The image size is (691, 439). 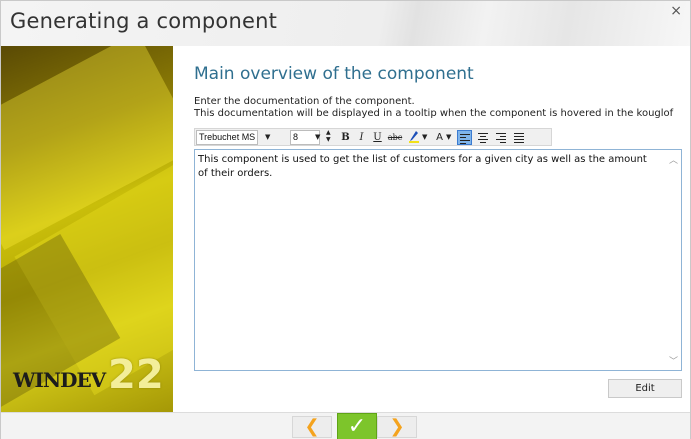 I want to click on justify-icon, so click(x=518, y=137).